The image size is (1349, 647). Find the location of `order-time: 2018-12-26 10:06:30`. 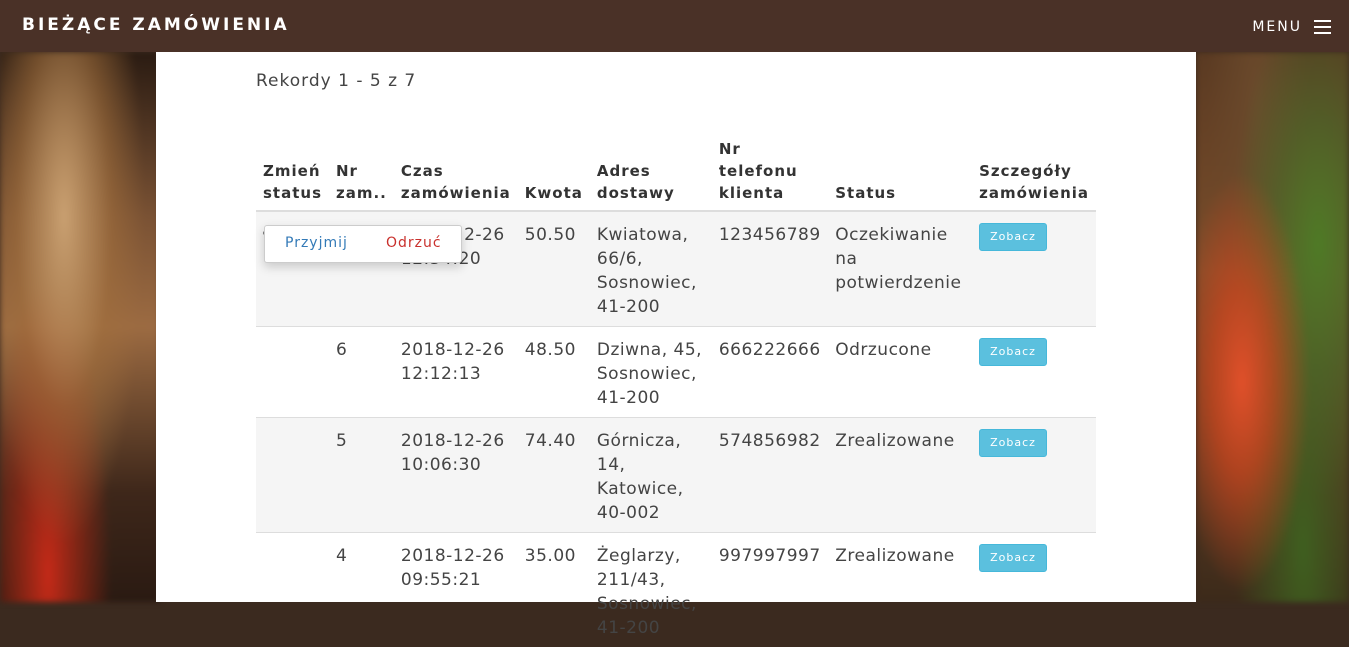

order-time: 2018-12-26 10:06:30 is located at coordinates (456, 475).